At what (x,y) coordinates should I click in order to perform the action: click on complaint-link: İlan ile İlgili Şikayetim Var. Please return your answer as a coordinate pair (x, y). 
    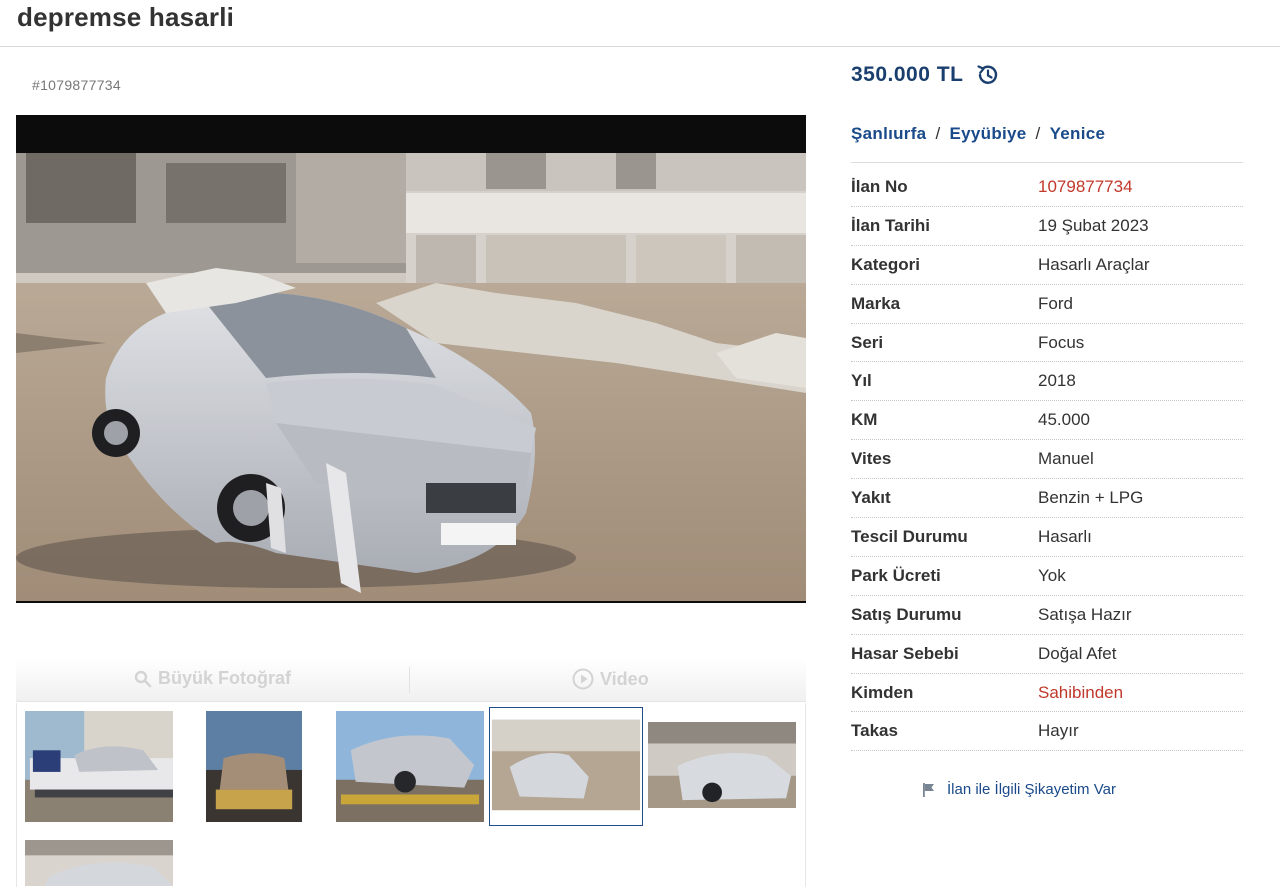
    Looking at the image, I should click on (1018, 789).